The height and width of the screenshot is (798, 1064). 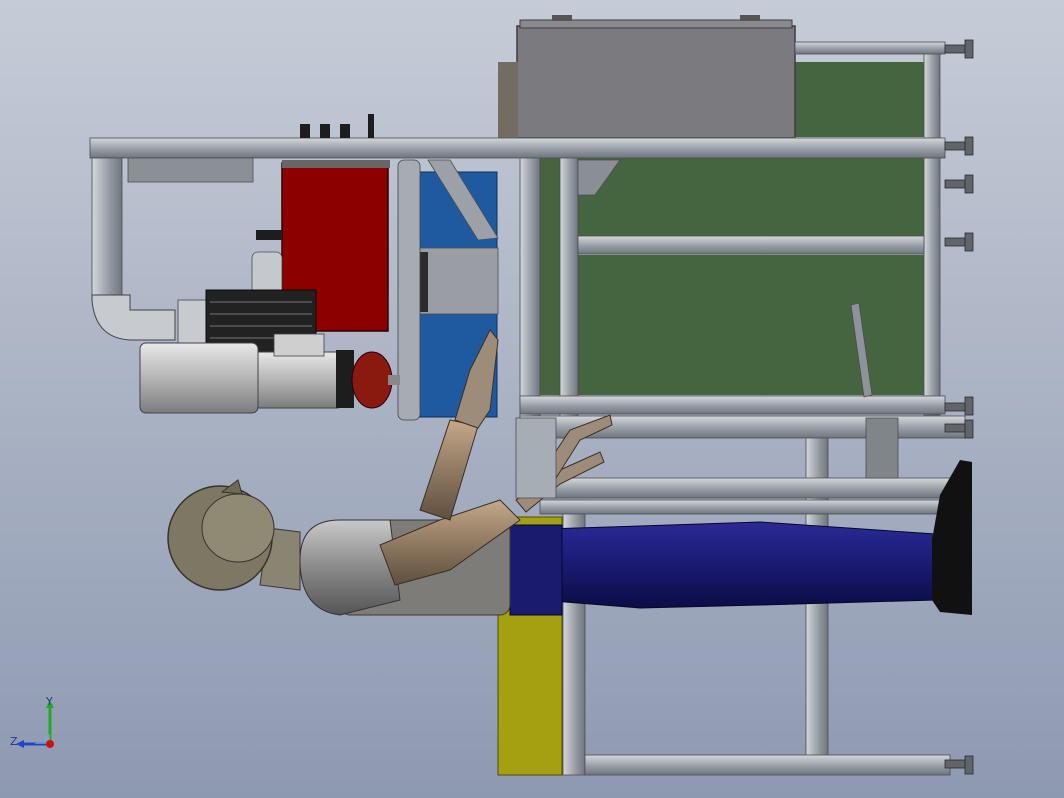 I want to click on z-axis-label: Z, so click(x=14, y=741).